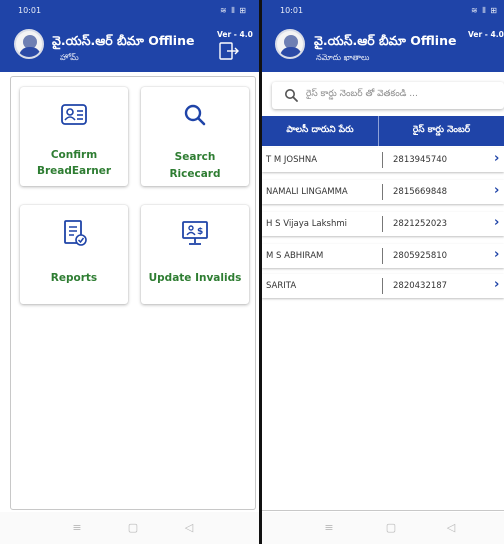 The image size is (504, 544). Describe the element at coordinates (420, 256) in the screenshot. I see `row-number: 2805925810` at that location.